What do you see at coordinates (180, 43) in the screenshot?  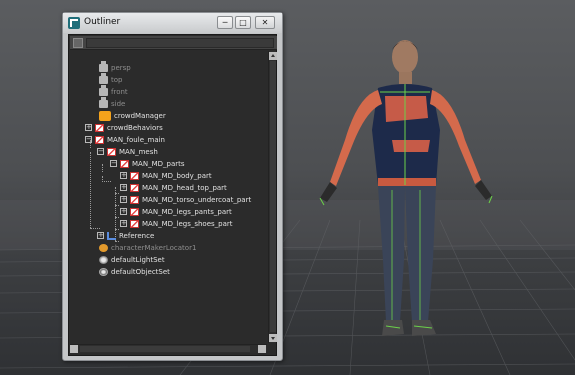 I see `filter-input` at bounding box center [180, 43].